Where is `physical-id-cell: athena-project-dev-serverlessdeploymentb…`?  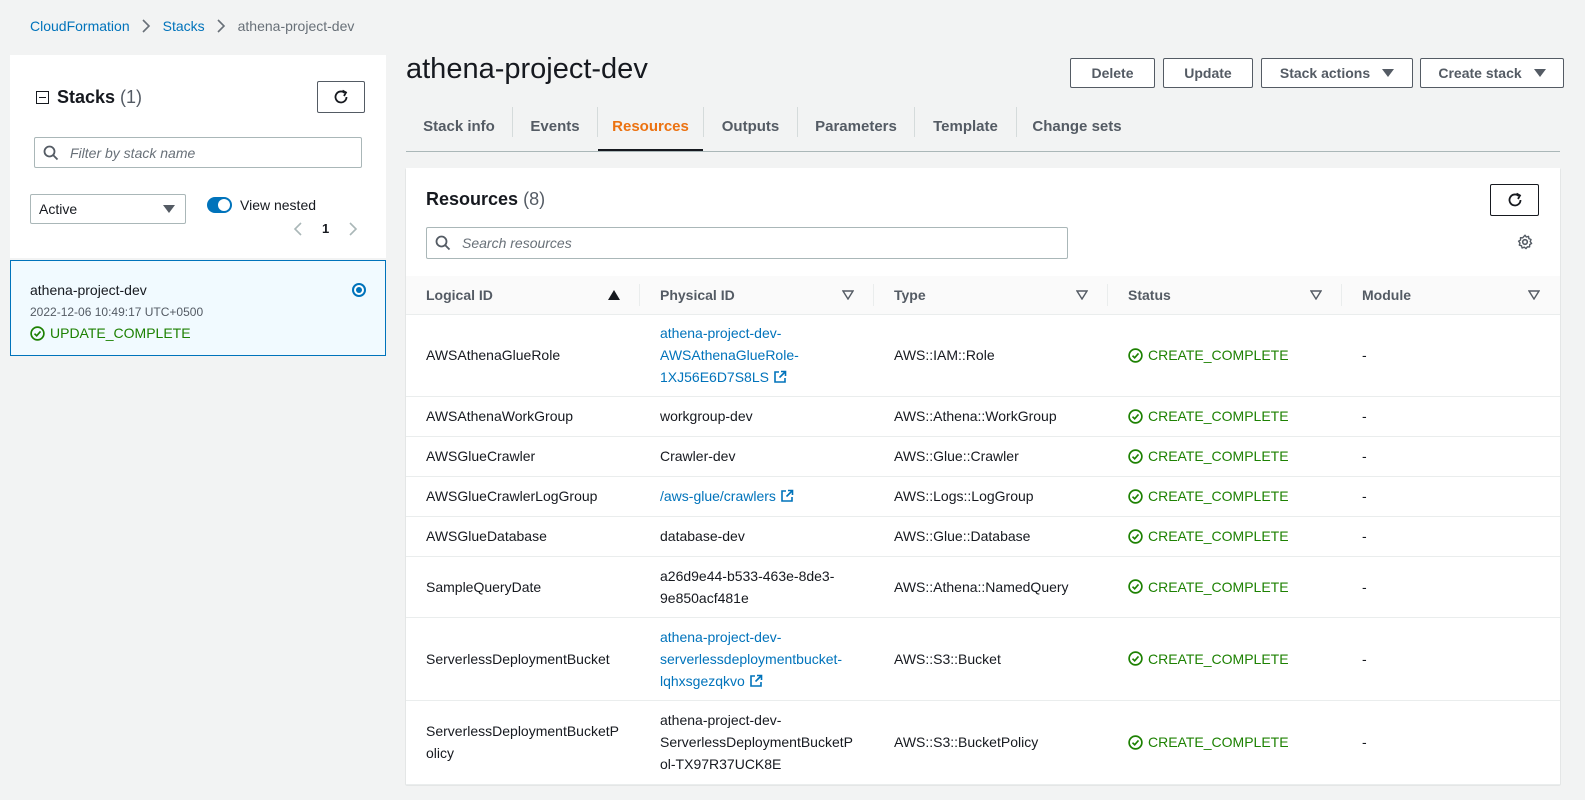
physical-id-cell: athena-project-dev-serverlessdeploymentb… is located at coordinates (757, 659).